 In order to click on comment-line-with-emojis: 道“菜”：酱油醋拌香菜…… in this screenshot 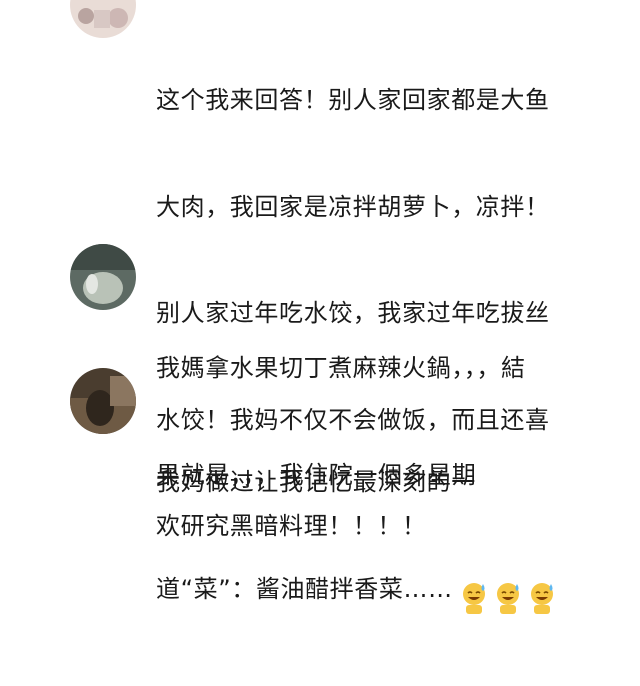, I will do `click(386, 594)`.